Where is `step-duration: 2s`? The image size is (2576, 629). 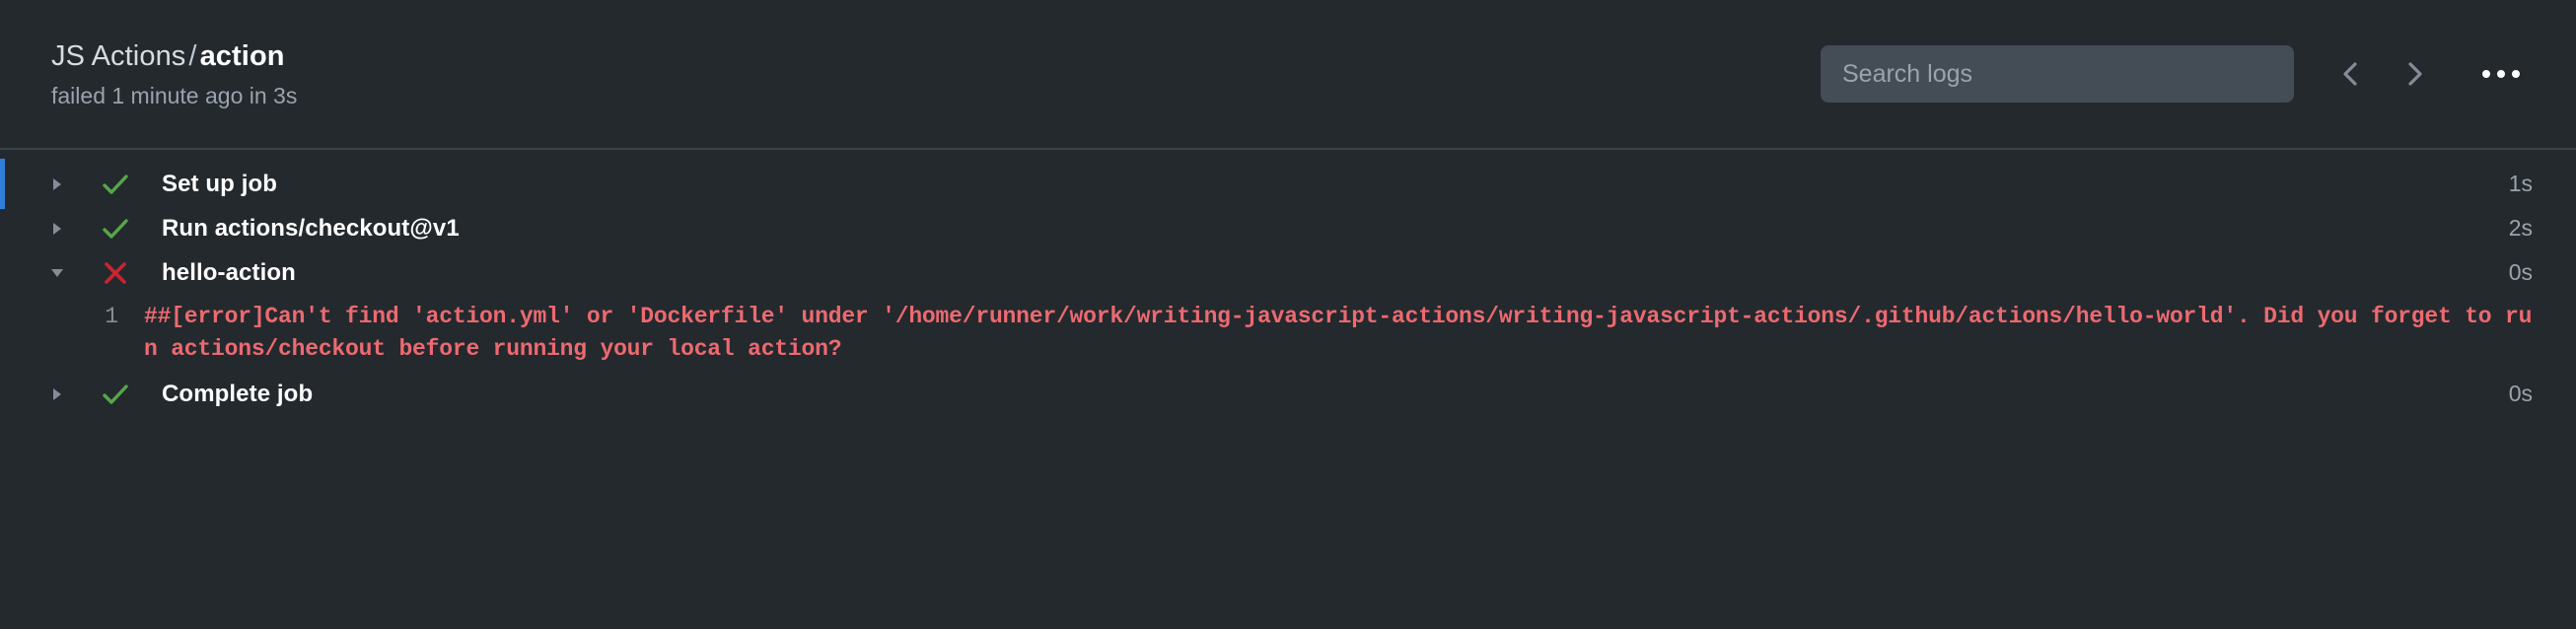
step-duration: 2s is located at coordinates (2520, 228).